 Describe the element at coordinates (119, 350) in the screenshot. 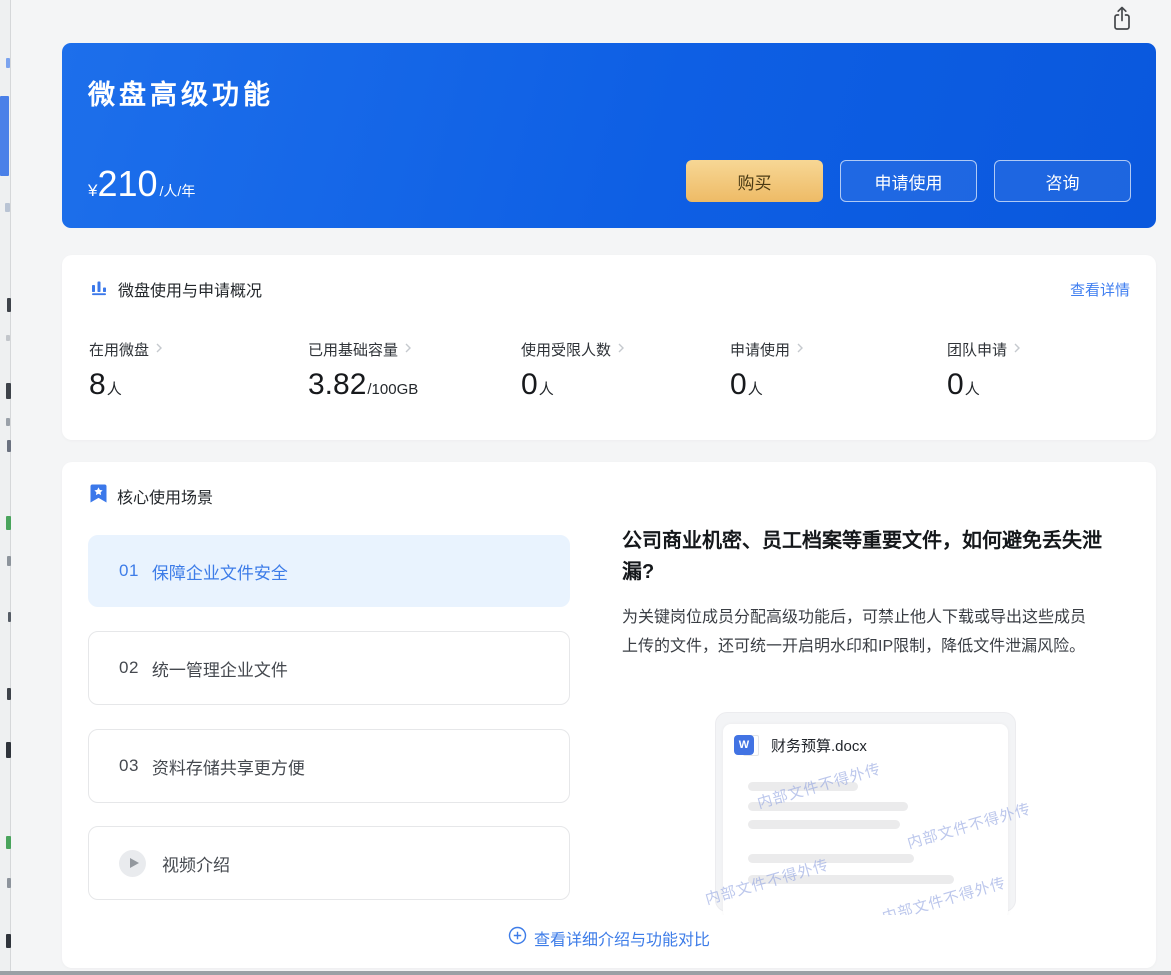

I see `stat-label: 在用微盘` at that location.